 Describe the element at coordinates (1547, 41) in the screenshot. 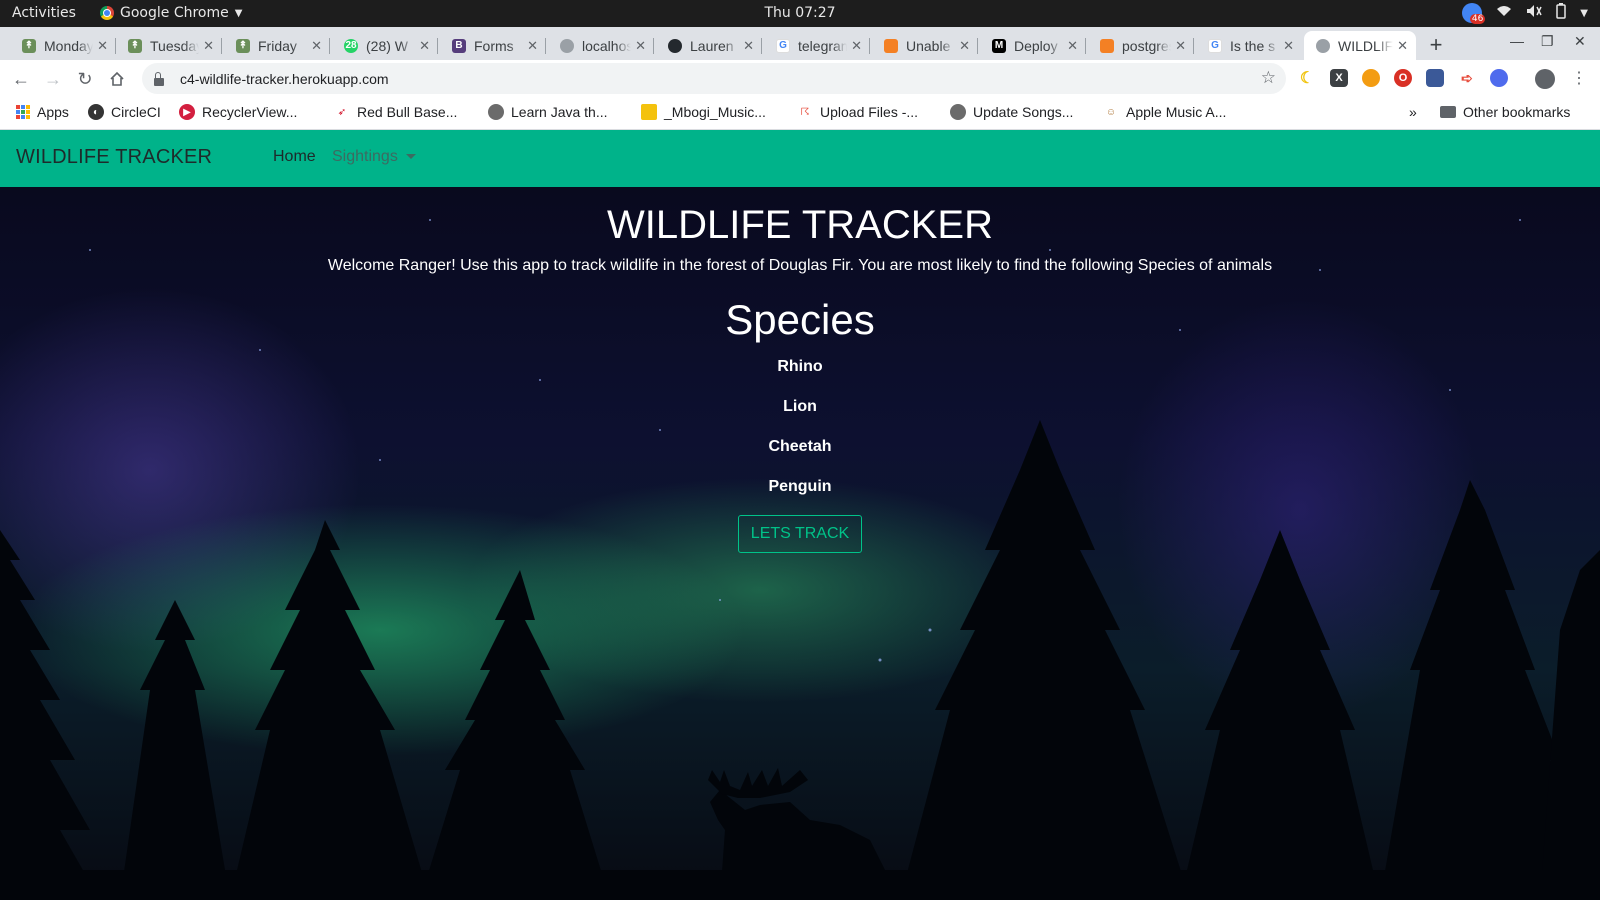

I see `restore-button: ❐` at that location.